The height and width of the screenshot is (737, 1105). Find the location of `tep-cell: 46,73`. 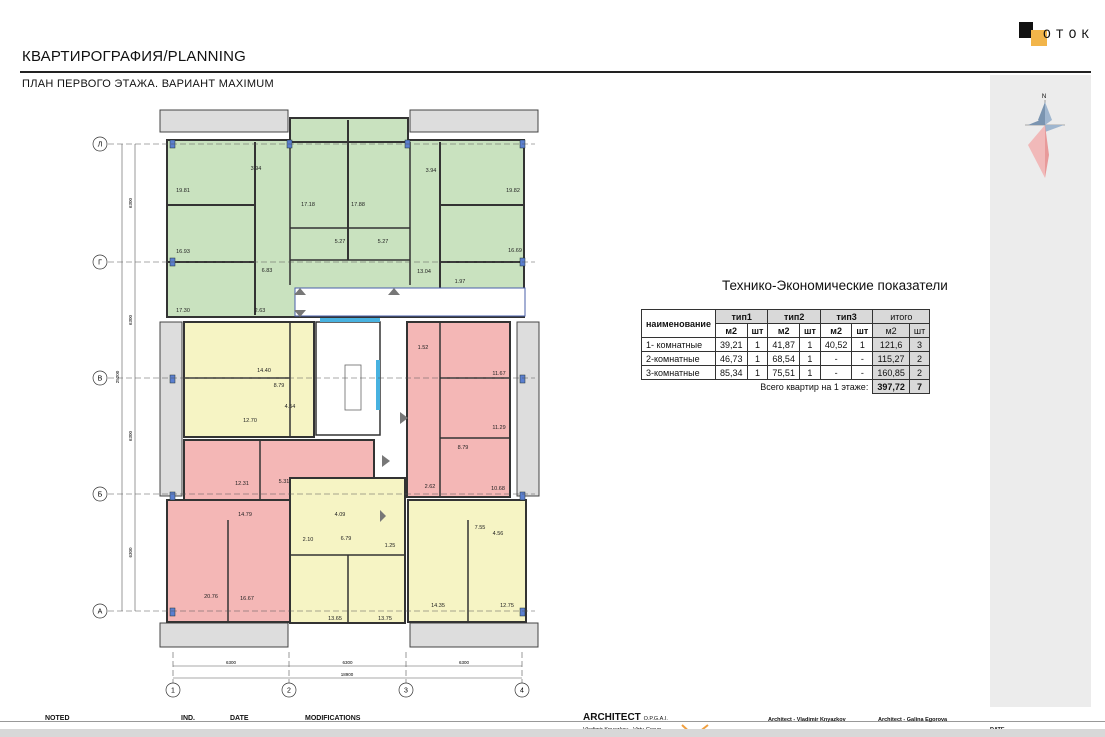

tep-cell: 46,73 is located at coordinates (731, 358).